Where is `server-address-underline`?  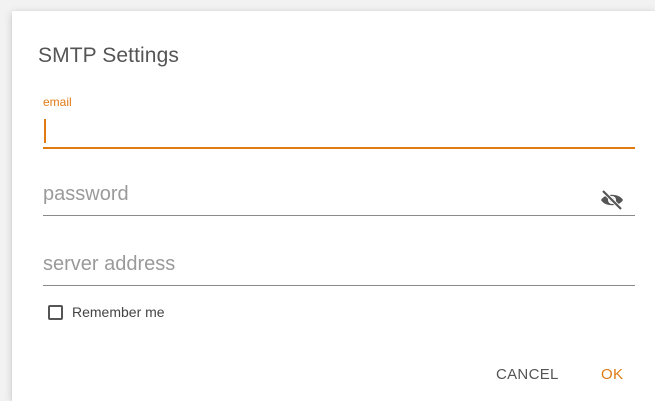 server-address-underline is located at coordinates (339, 285).